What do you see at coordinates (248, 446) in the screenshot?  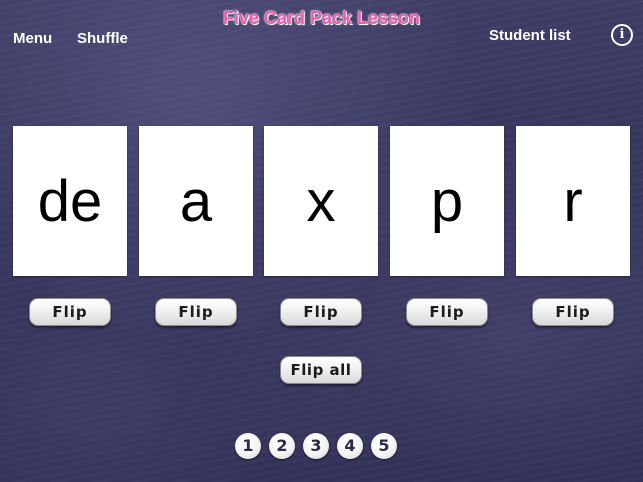 I see `page-1-button: 1` at bounding box center [248, 446].